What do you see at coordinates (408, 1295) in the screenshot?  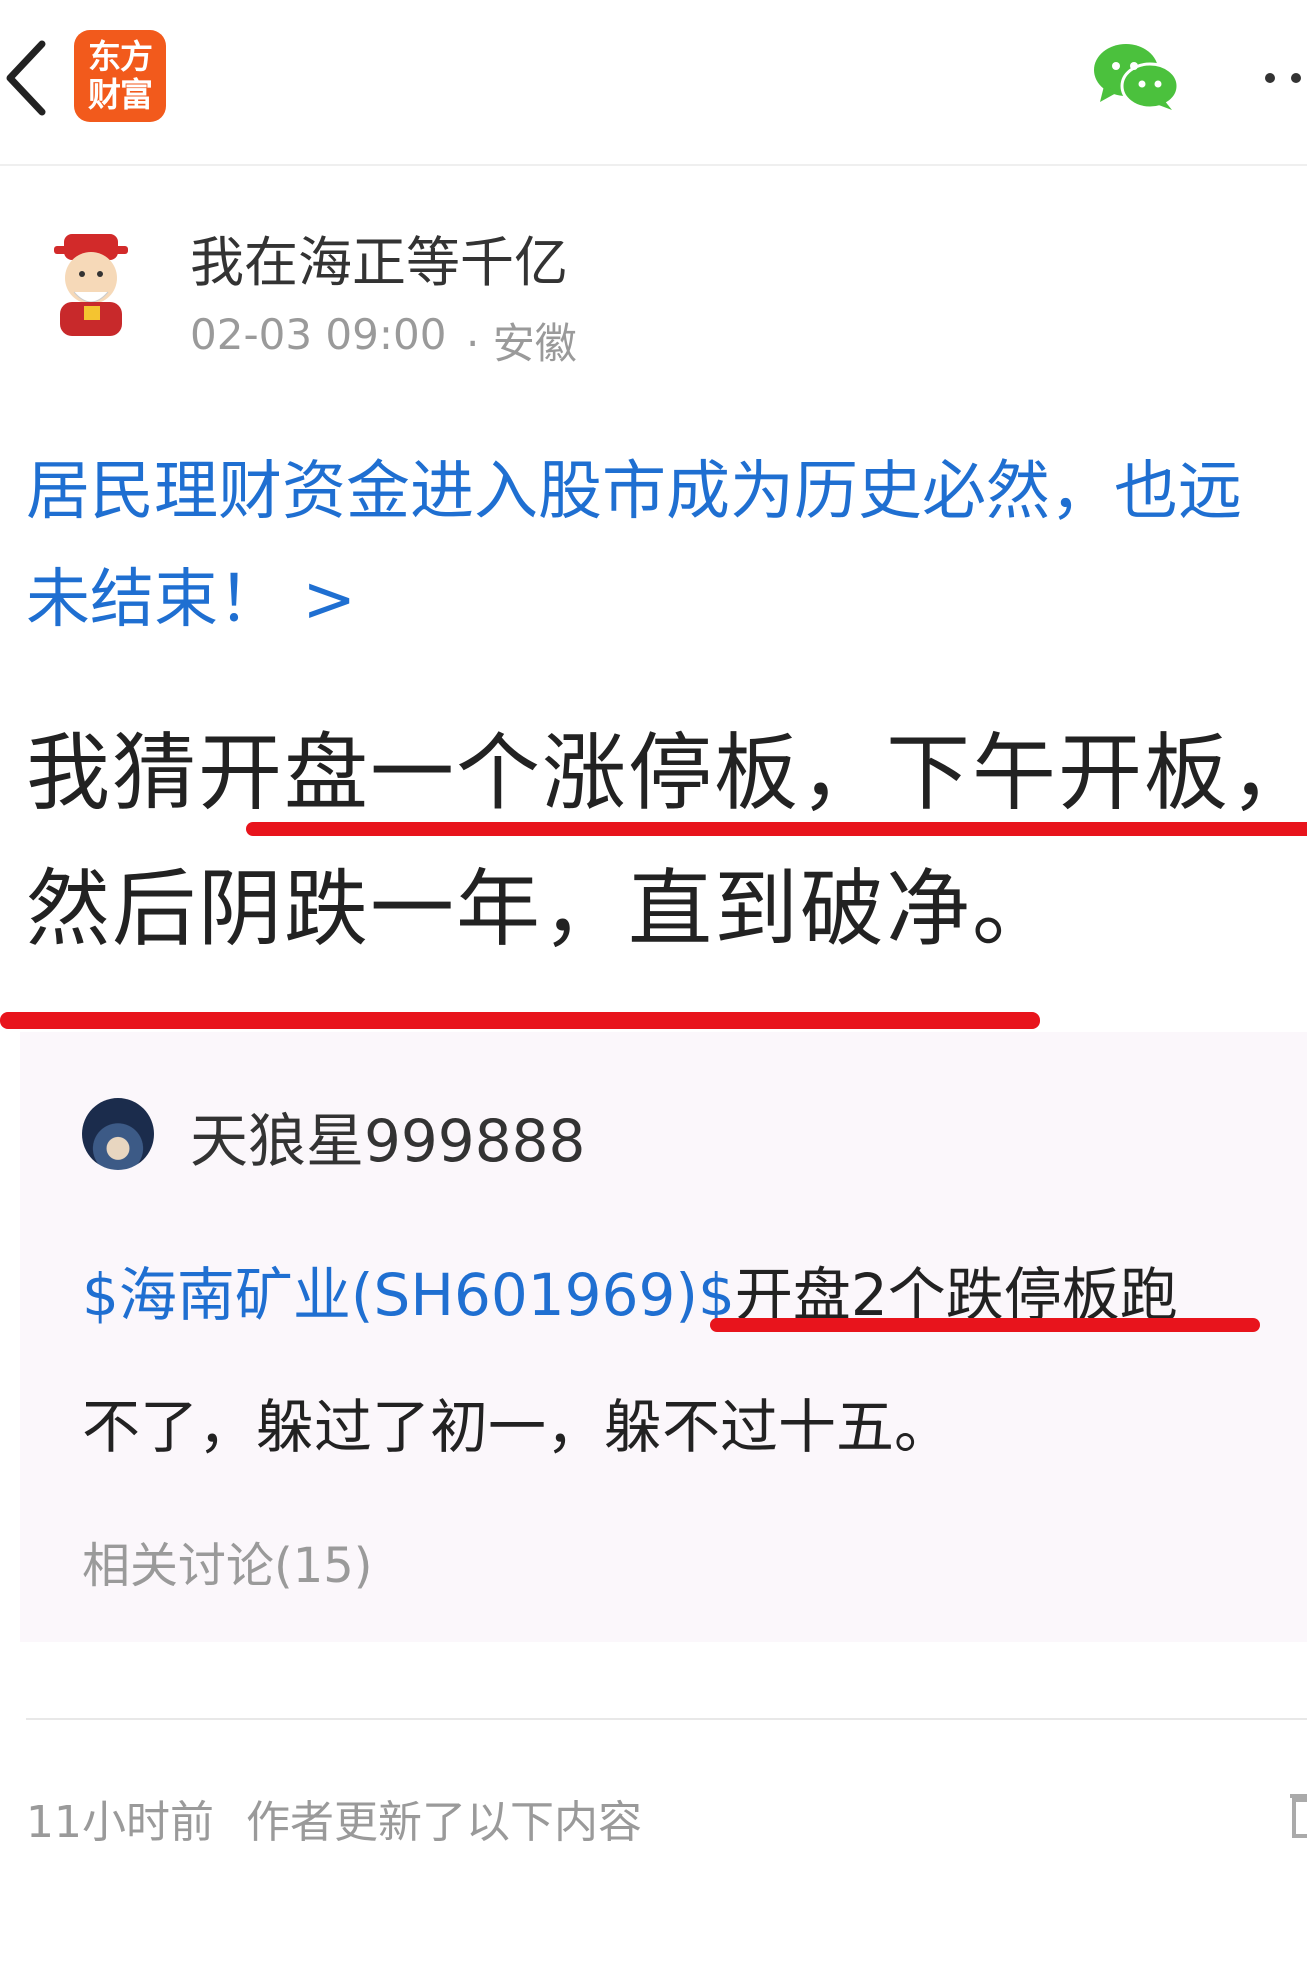 I see `stock-link: $海南矿业(SH601969)$` at bounding box center [408, 1295].